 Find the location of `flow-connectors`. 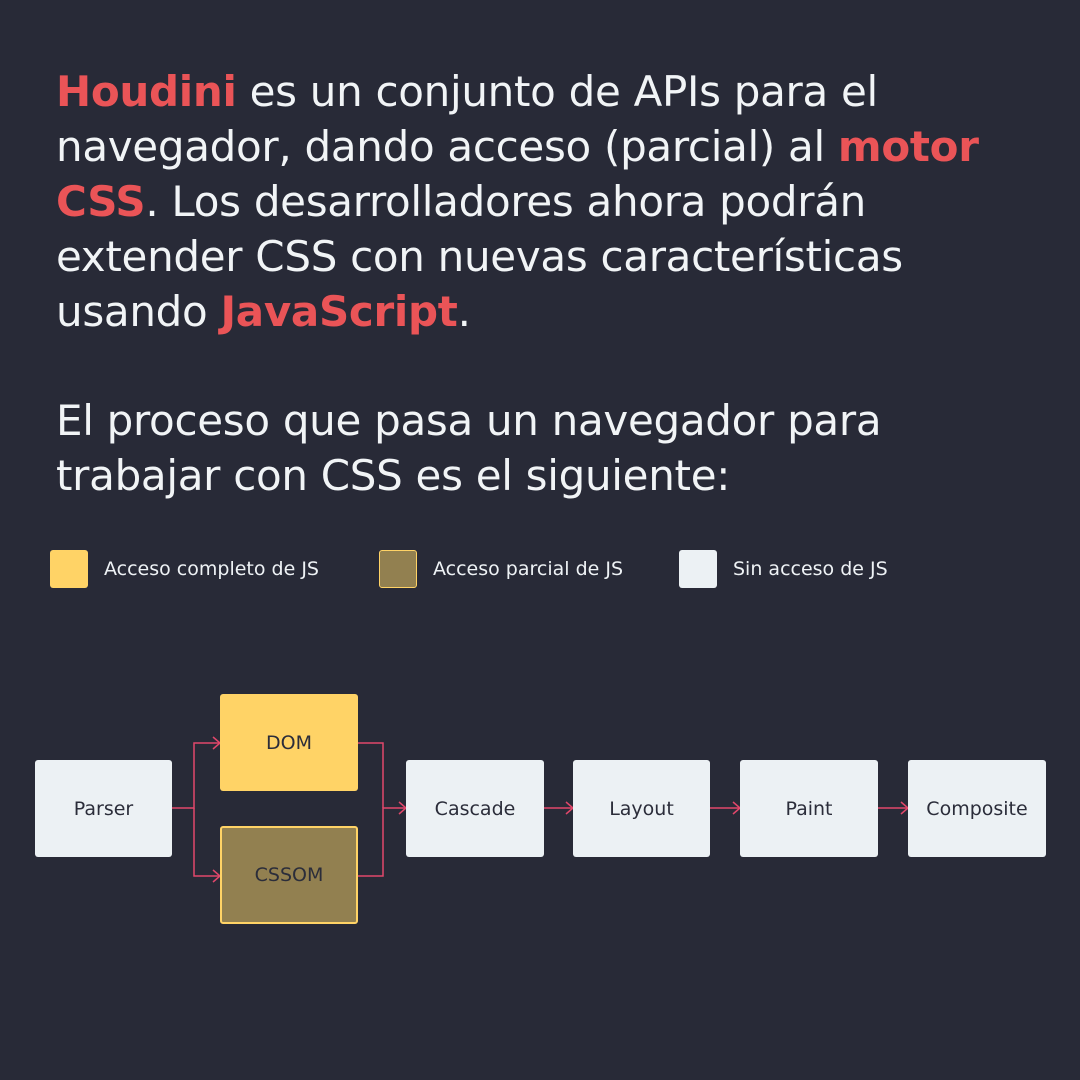

flow-connectors is located at coordinates (541, 809).